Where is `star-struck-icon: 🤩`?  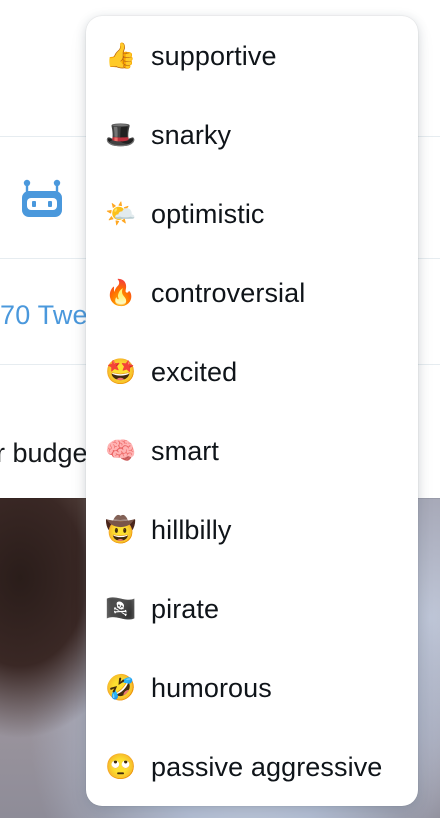 star-struck-icon: 🤩 is located at coordinates (121, 372).